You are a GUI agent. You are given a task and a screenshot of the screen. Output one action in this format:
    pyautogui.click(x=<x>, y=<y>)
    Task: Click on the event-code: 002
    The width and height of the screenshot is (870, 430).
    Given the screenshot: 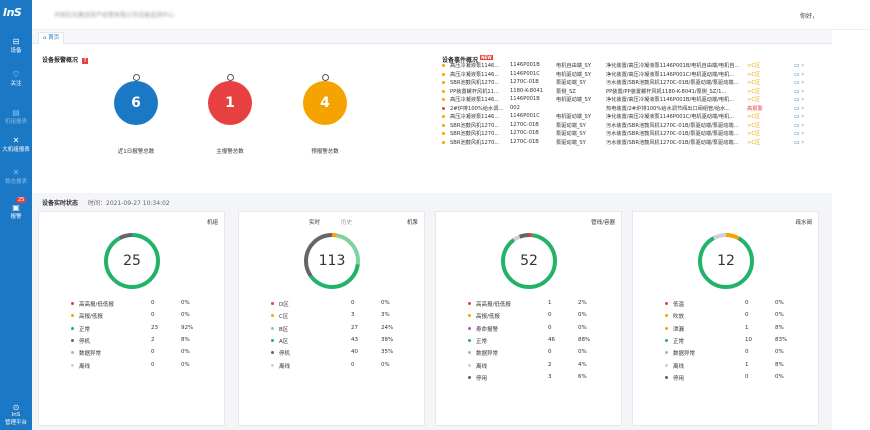 What is the action you would take?
    pyautogui.click(x=515, y=107)
    